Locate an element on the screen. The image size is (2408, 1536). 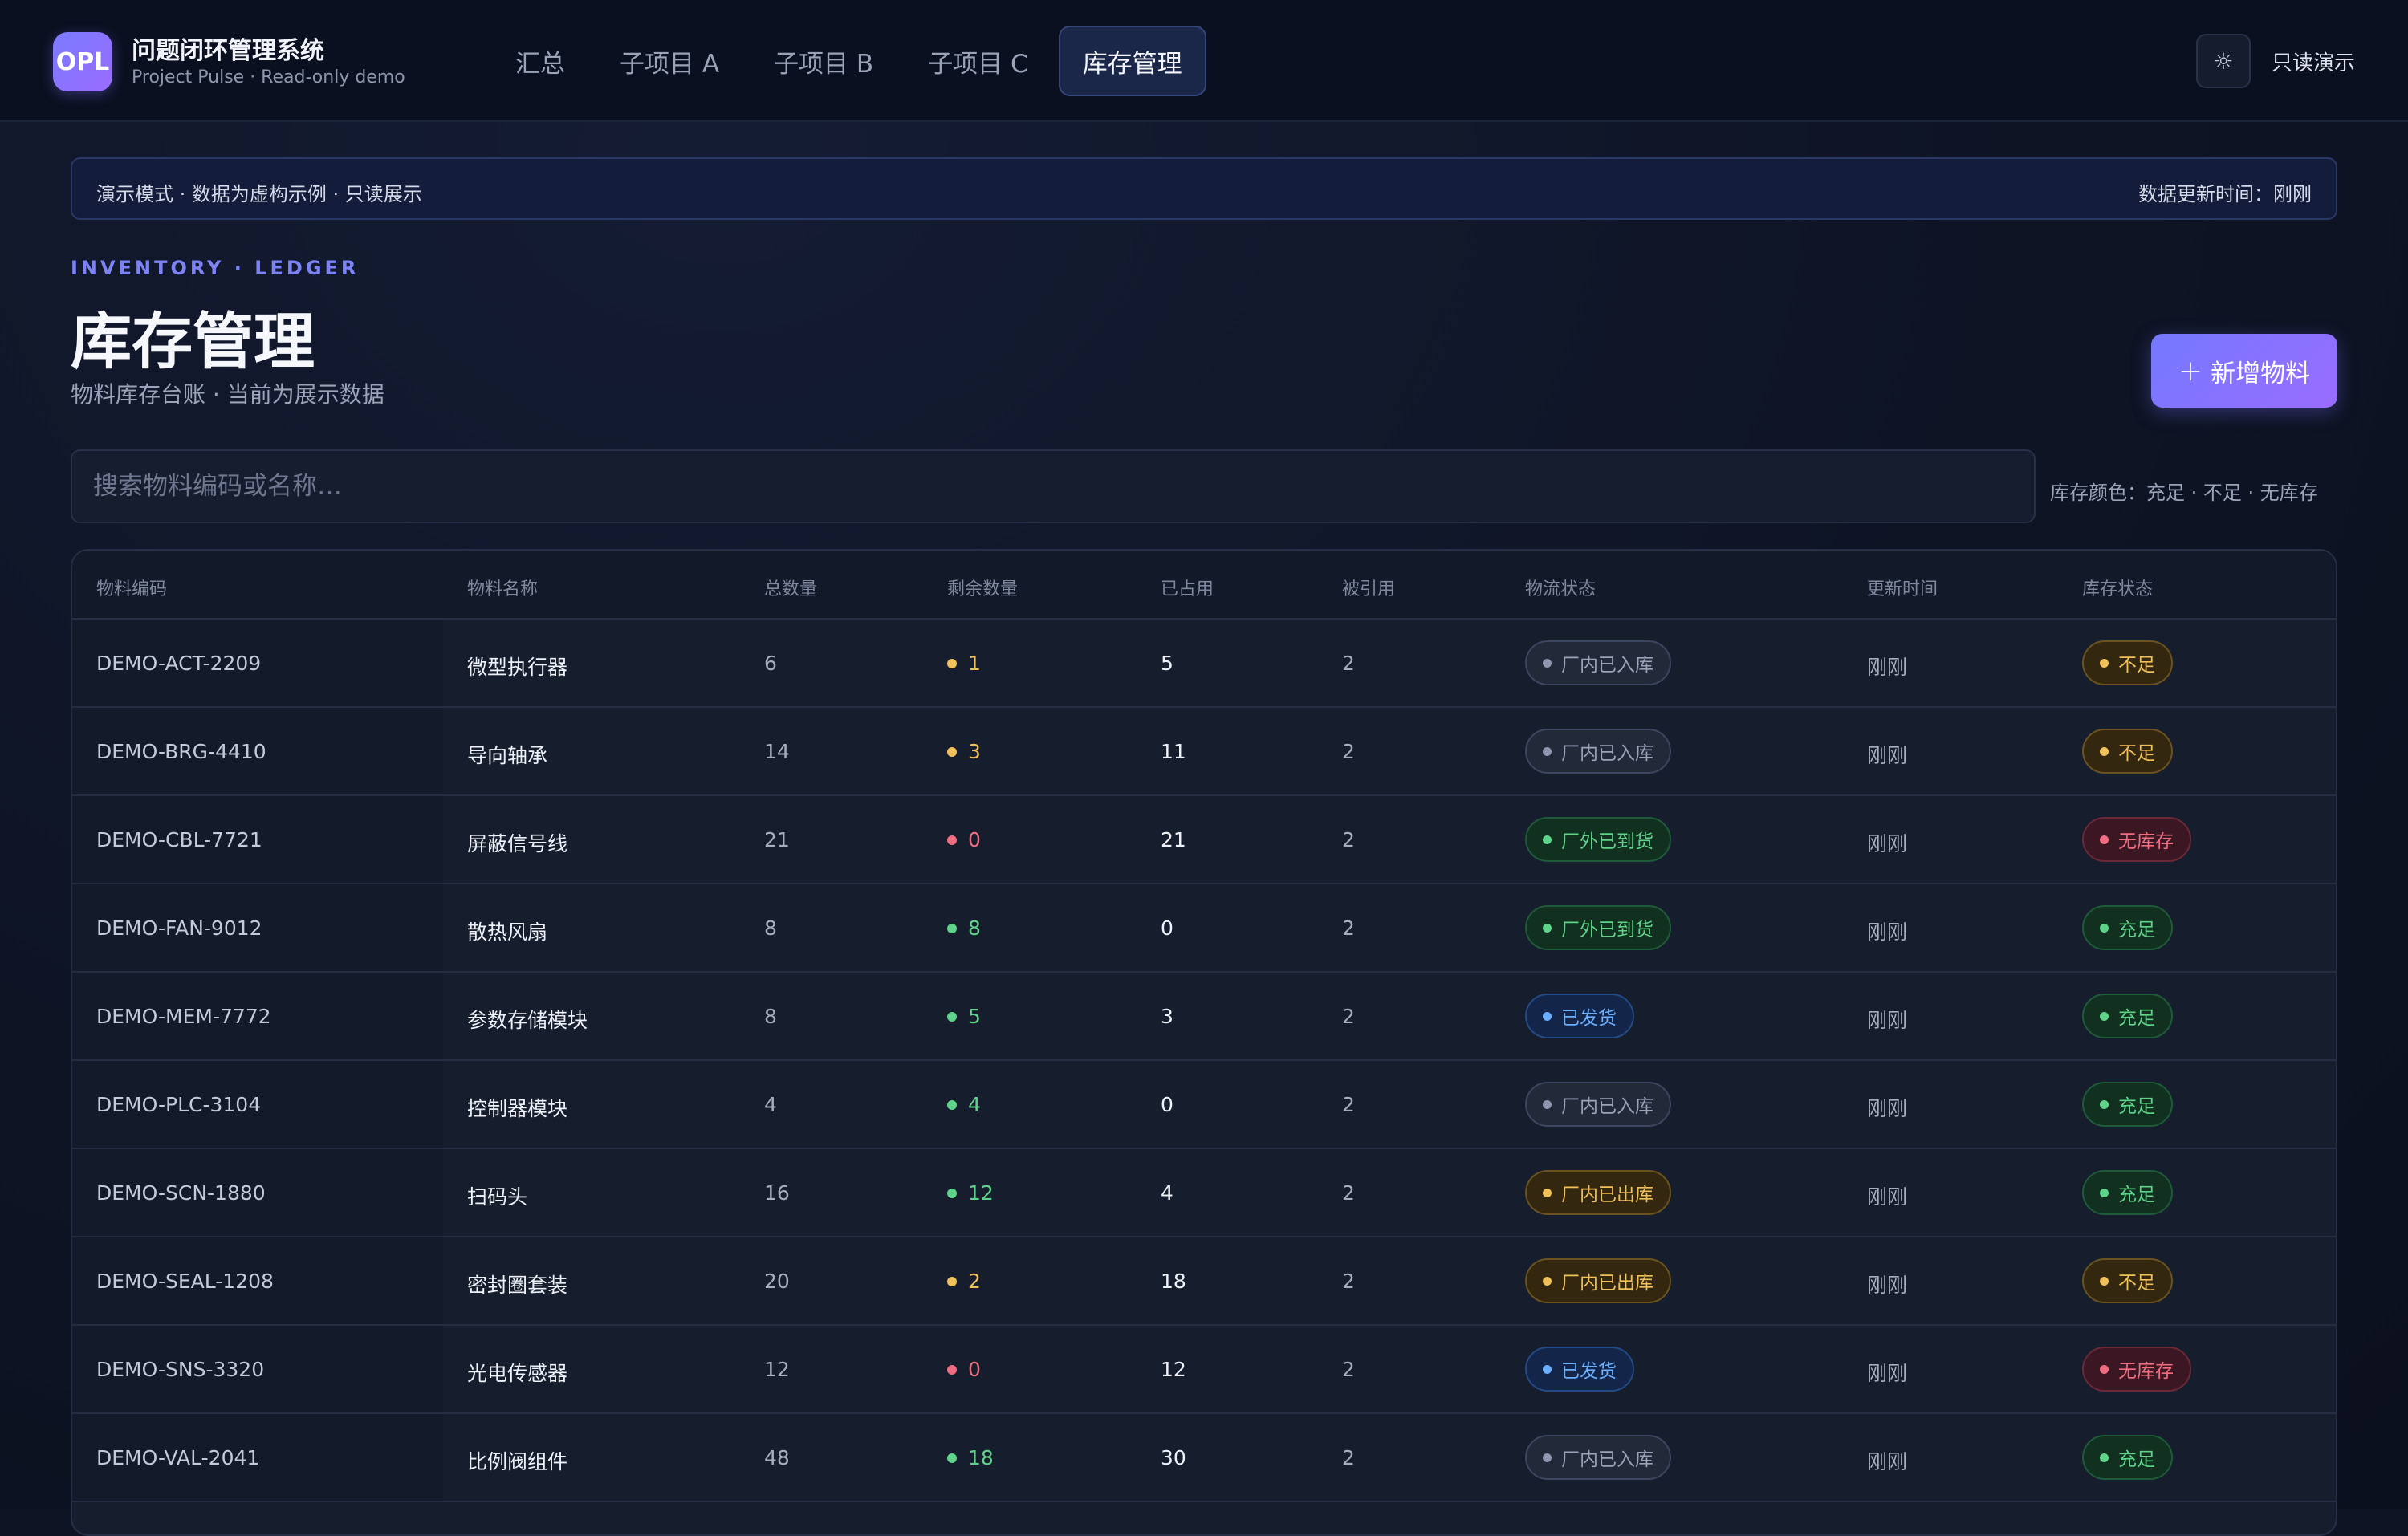
col-header-time: 更新时间 is located at coordinates (1903, 587).